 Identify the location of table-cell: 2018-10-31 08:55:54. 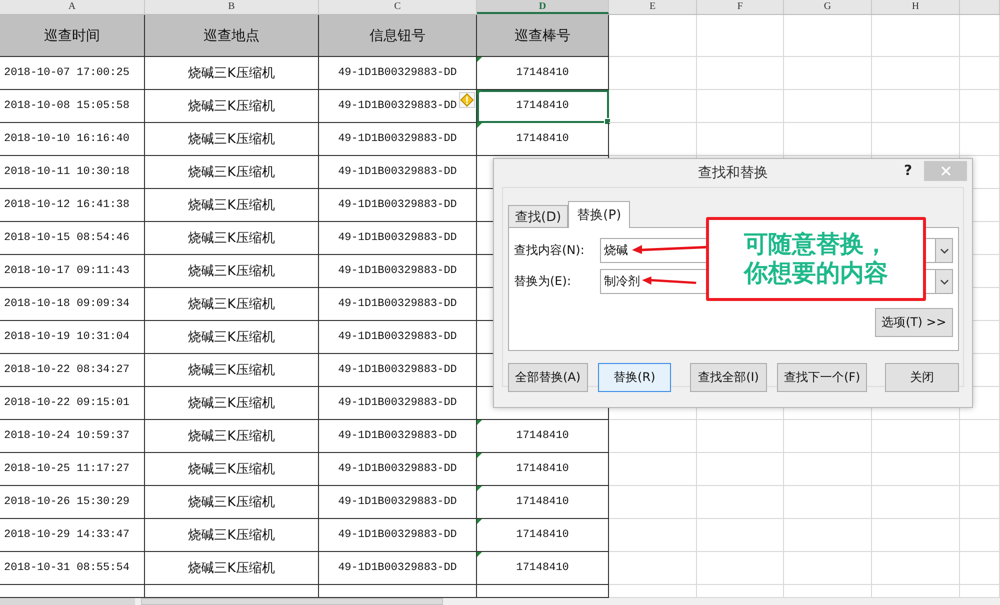
(72, 568).